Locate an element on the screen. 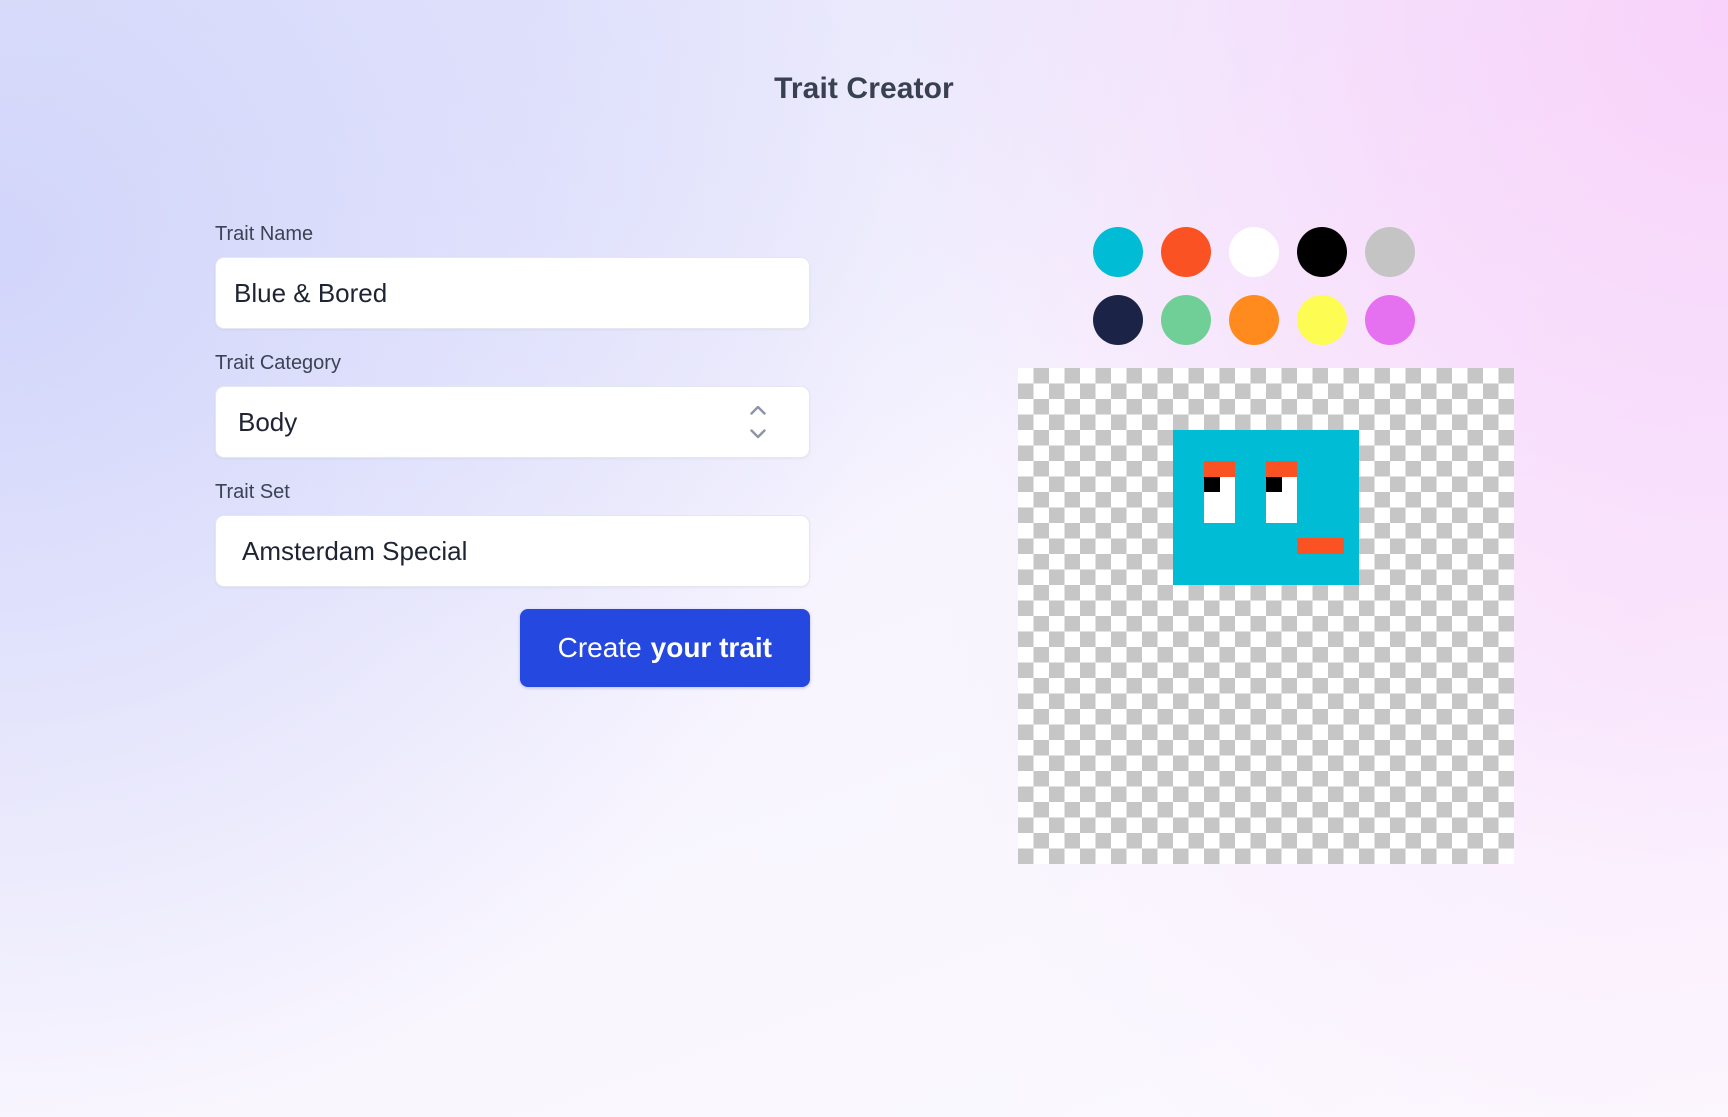  color-palette is located at coordinates (1299, 286).